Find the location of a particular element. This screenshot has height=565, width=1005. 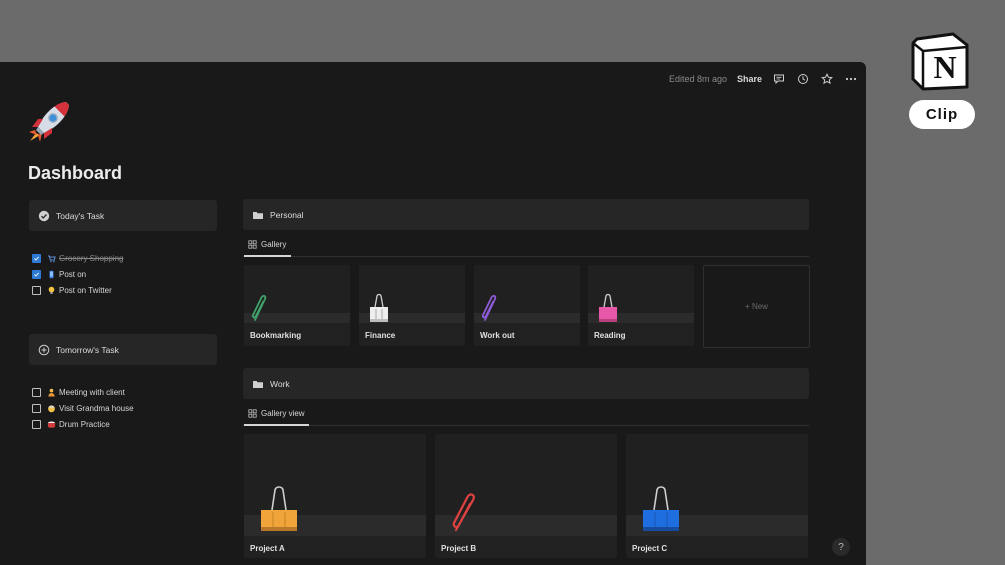

today-task-header: Today's Task is located at coordinates (123, 215).